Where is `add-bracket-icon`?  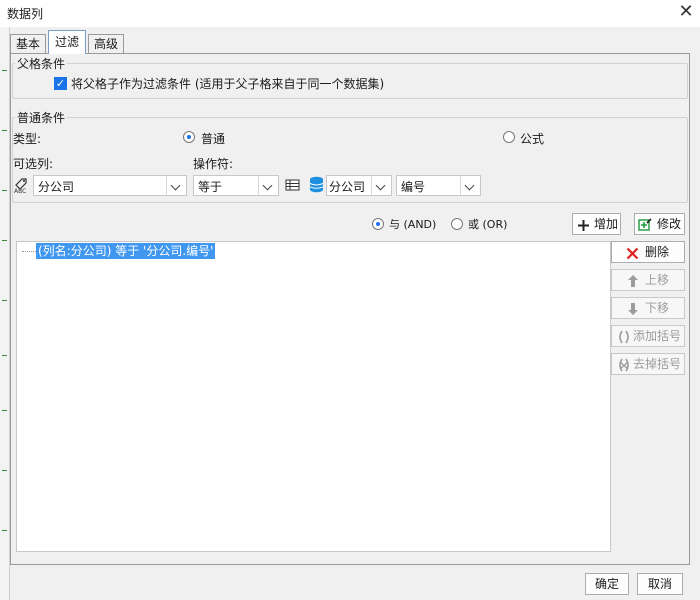
add-bracket-icon is located at coordinates (624, 337).